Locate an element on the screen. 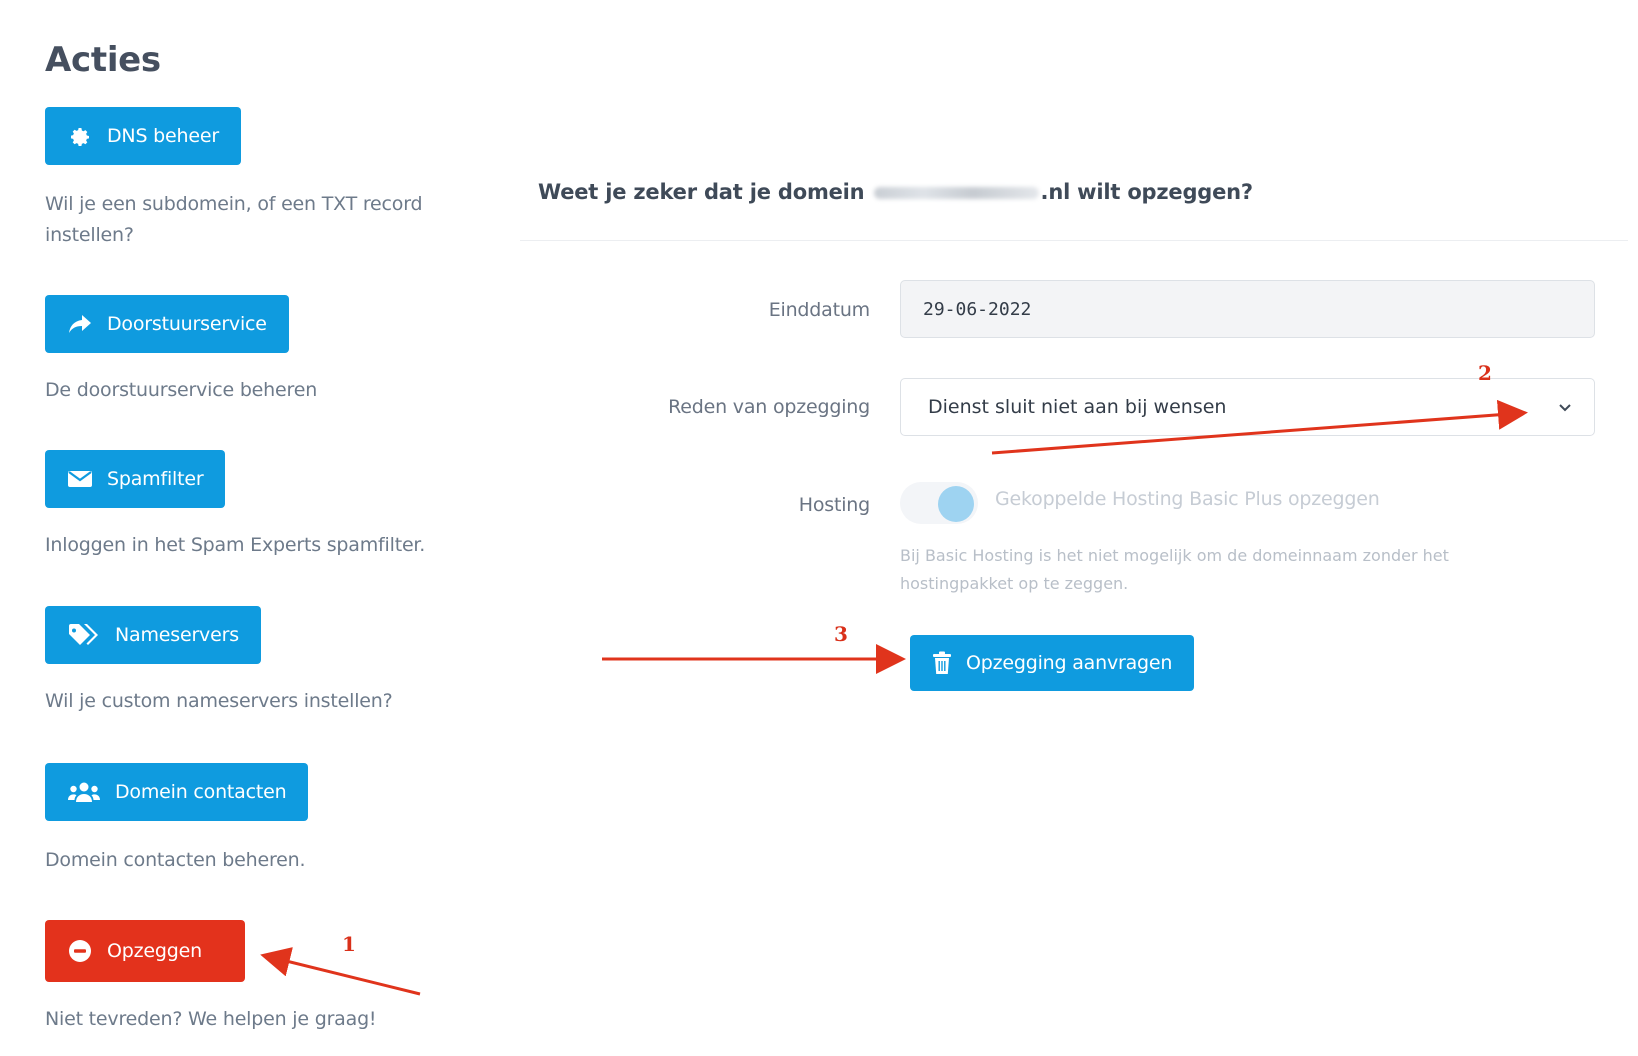  annotation-step-3: 3 is located at coordinates (841, 634).